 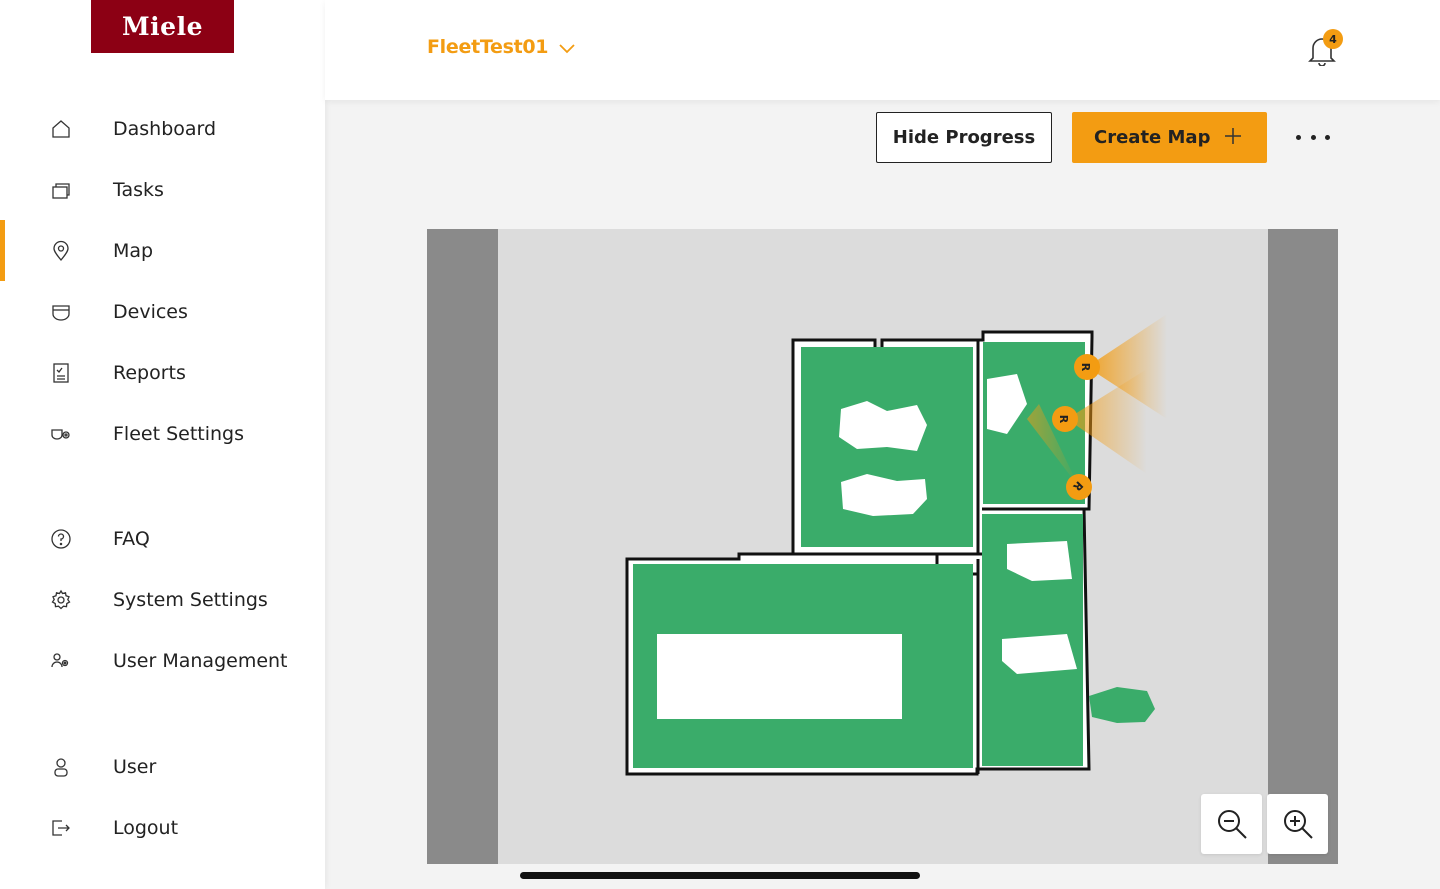 I want to click on logout-icon, so click(x=61, y=828).